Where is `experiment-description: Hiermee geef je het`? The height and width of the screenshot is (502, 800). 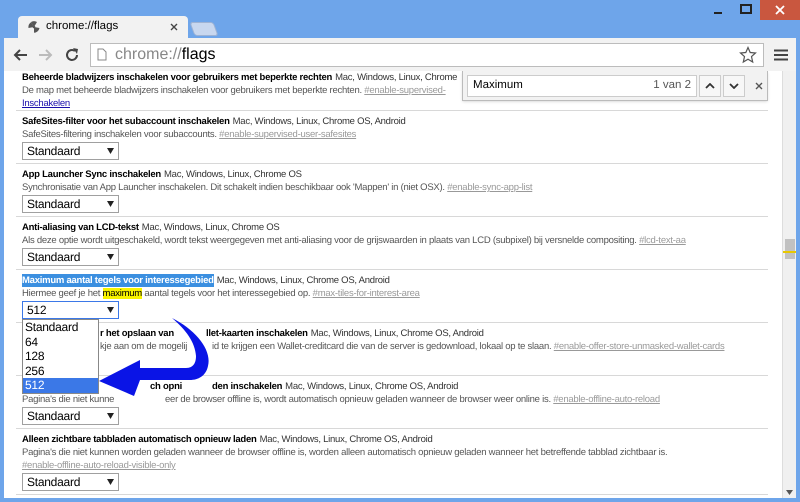
experiment-description: Hiermee geef je het is located at coordinates (62, 293).